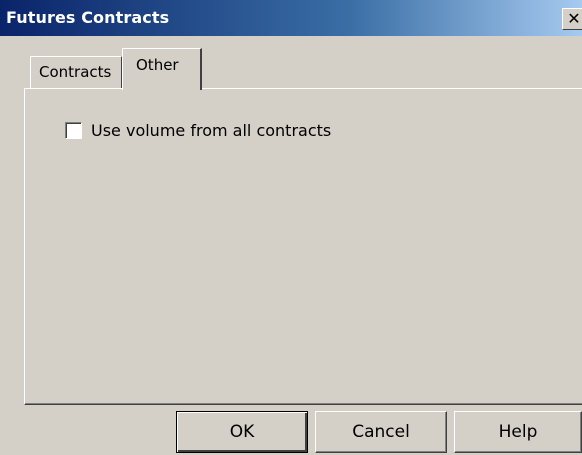 The image size is (582, 455). I want to click on close-button: ✕, so click(572, 19).